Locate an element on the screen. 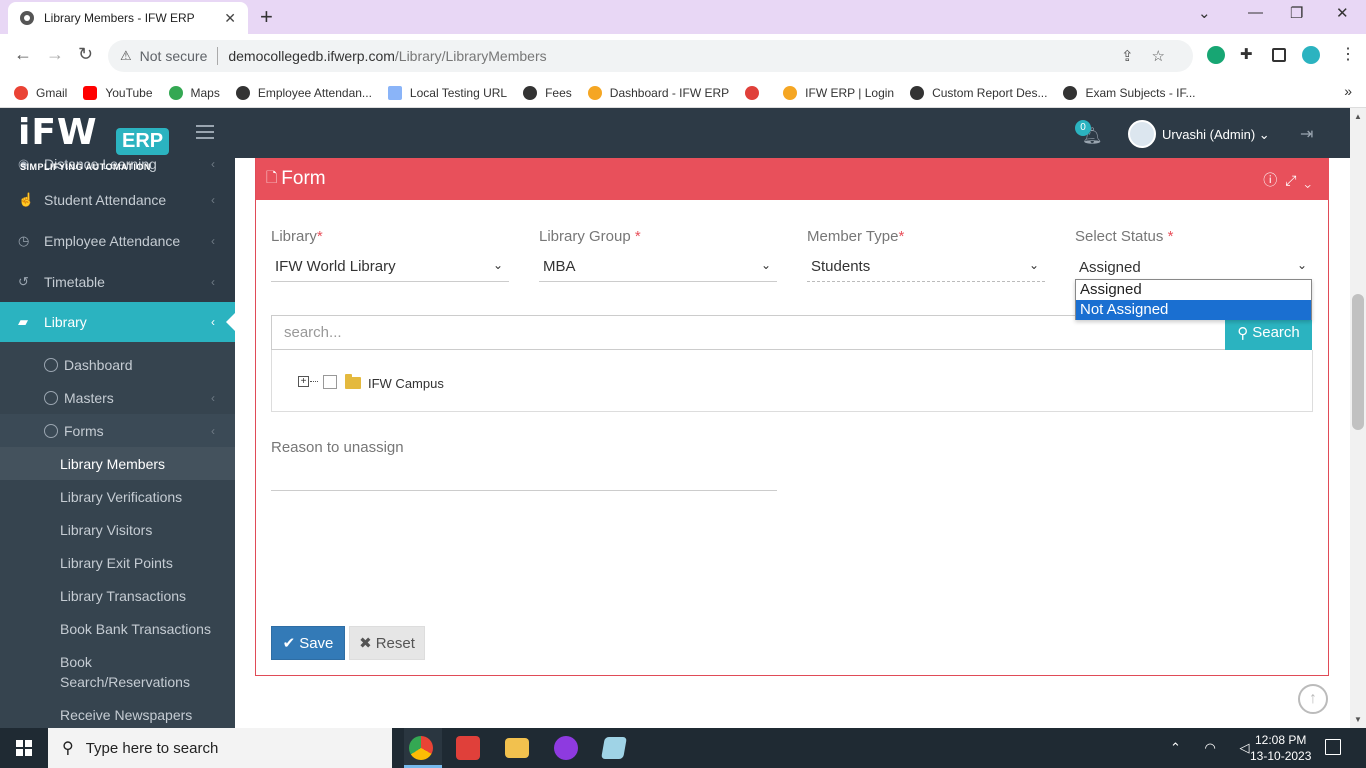 The height and width of the screenshot is (768, 1366). page-scrollbar: ▲ ▼ is located at coordinates (1358, 418).